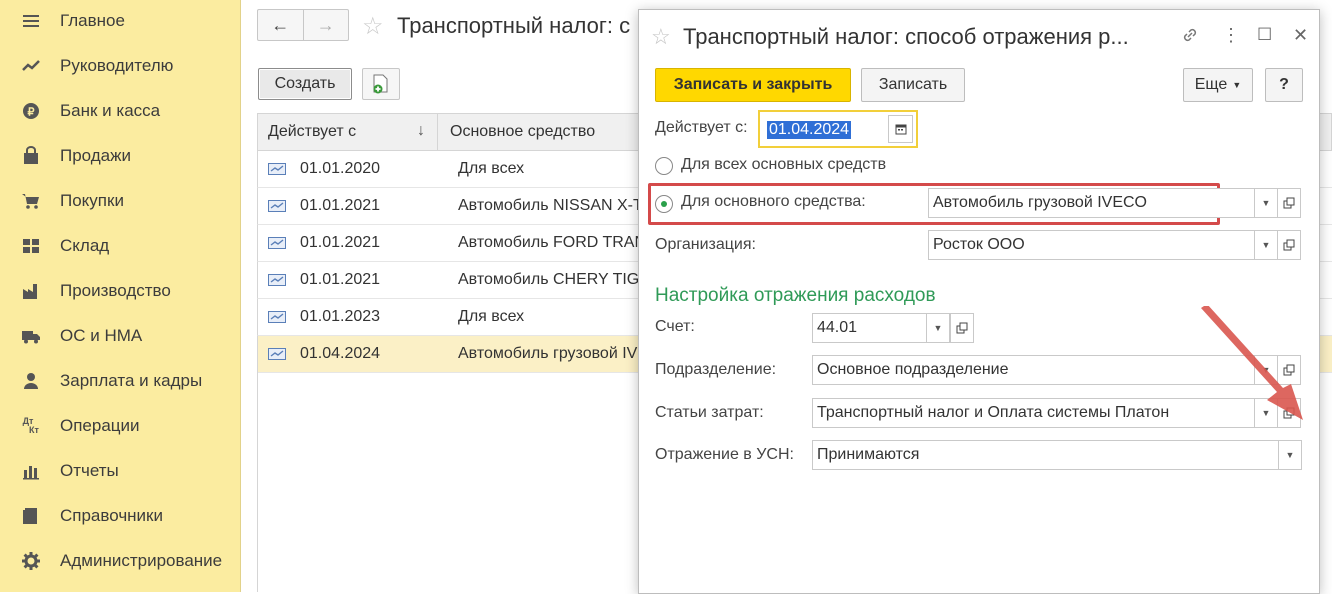 This screenshot has width=1332, height=594. I want to click on usn-select: Принимаются ▼, so click(1057, 455).